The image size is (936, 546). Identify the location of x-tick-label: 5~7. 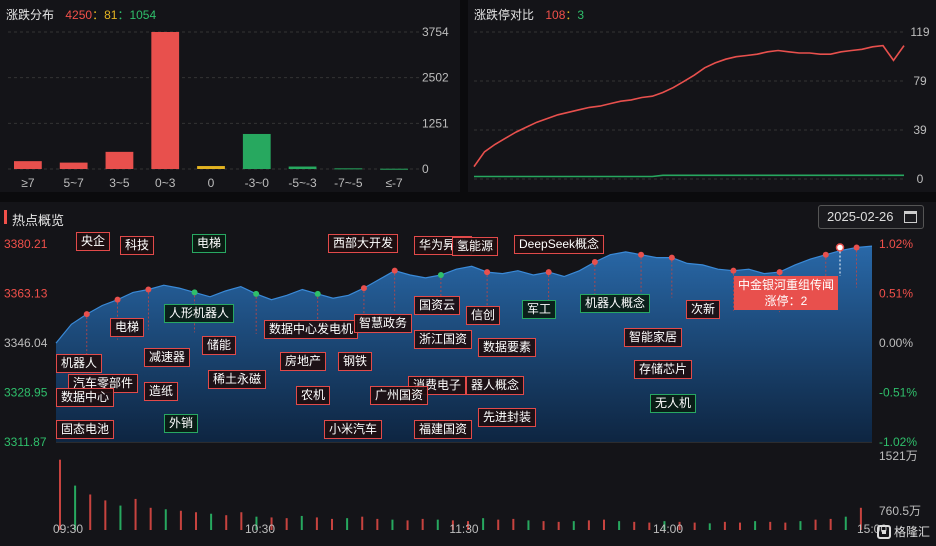
(73, 183).